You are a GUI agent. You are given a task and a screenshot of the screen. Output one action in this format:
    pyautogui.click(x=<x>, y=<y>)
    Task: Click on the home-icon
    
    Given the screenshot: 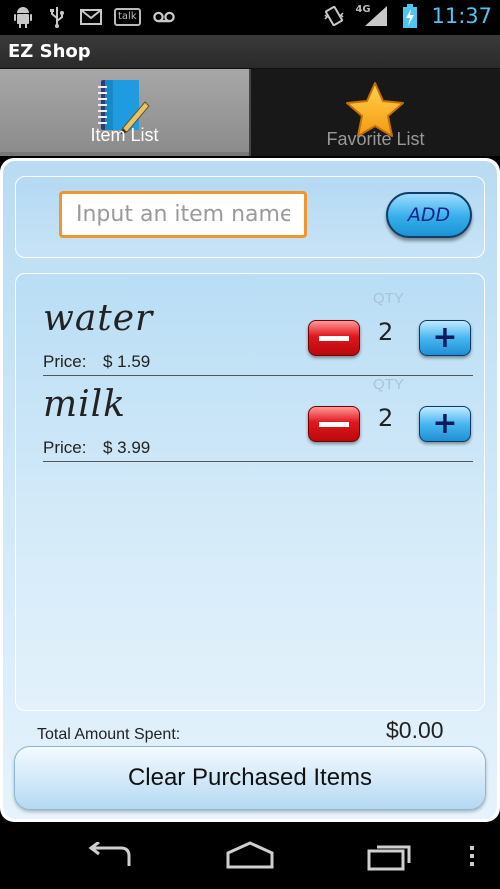 What is the action you would take?
    pyautogui.click(x=250, y=856)
    